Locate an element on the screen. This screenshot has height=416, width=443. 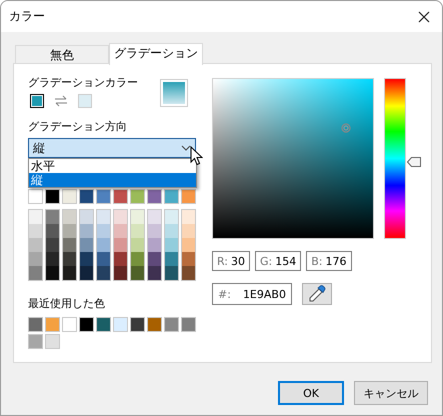
eyedropper-button is located at coordinates (317, 294).